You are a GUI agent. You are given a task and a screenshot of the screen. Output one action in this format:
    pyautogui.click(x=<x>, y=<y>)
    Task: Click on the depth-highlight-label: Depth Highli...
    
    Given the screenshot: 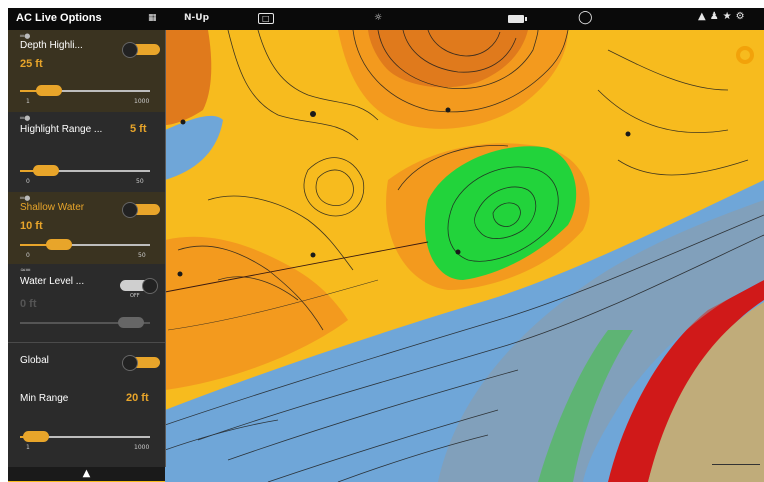 What is the action you would take?
    pyautogui.click(x=51, y=45)
    